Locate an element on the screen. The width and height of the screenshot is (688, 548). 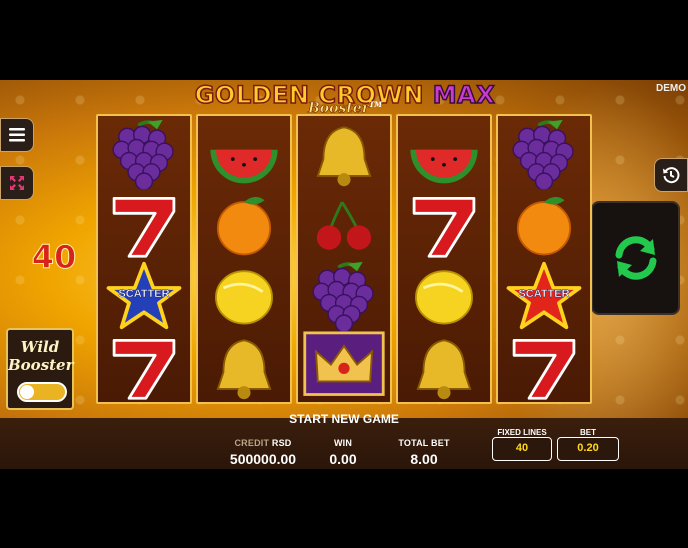
reel-4-symbol-bell is located at coordinates (444, 366).